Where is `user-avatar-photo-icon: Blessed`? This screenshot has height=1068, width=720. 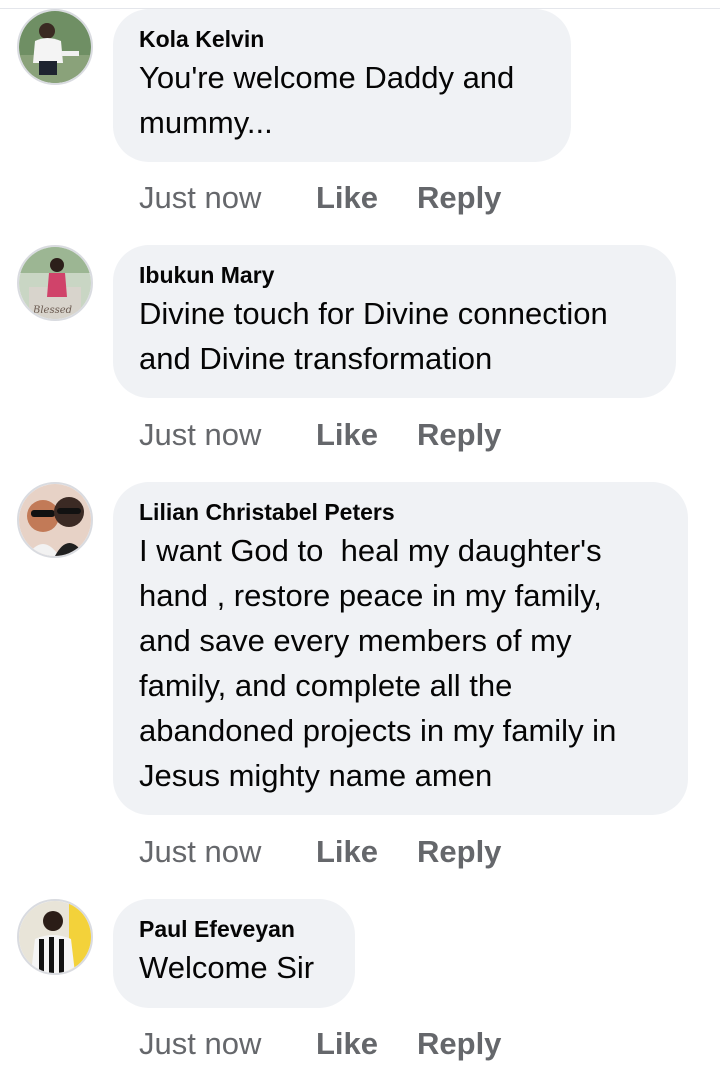 user-avatar-photo-icon: Blessed is located at coordinates (55, 283).